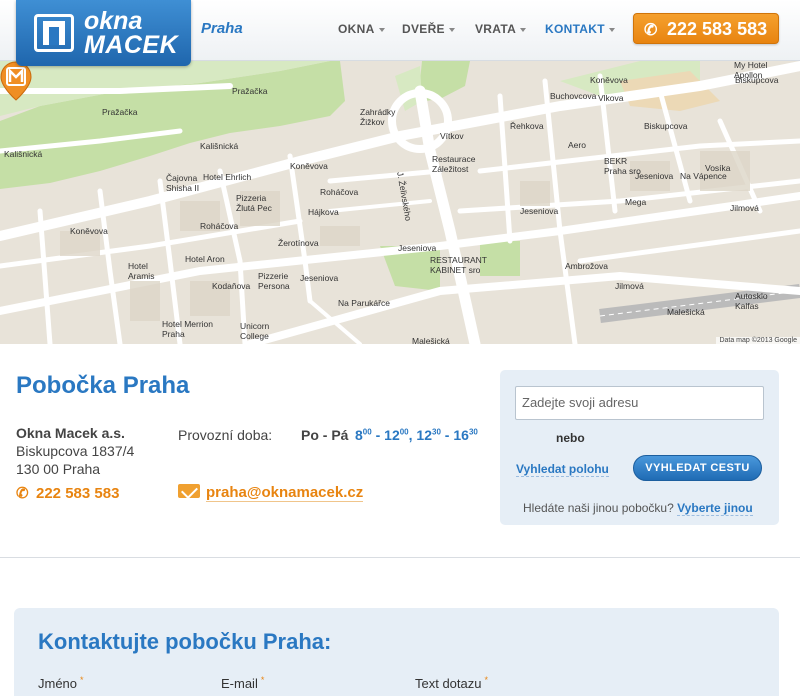 The height and width of the screenshot is (696, 800). Describe the element at coordinates (423, 29) in the screenshot. I see `nav-dvere-label: DVEŘE` at that location.